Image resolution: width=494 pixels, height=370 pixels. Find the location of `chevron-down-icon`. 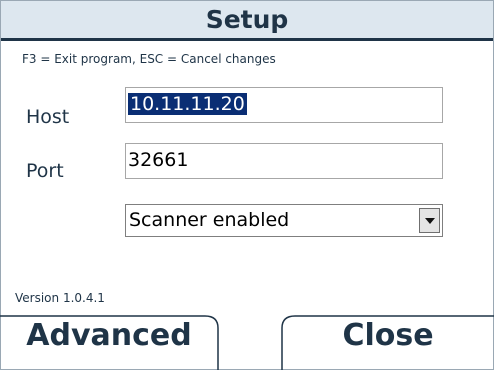

chevron-down-icon is located at coordinates (429, 220).